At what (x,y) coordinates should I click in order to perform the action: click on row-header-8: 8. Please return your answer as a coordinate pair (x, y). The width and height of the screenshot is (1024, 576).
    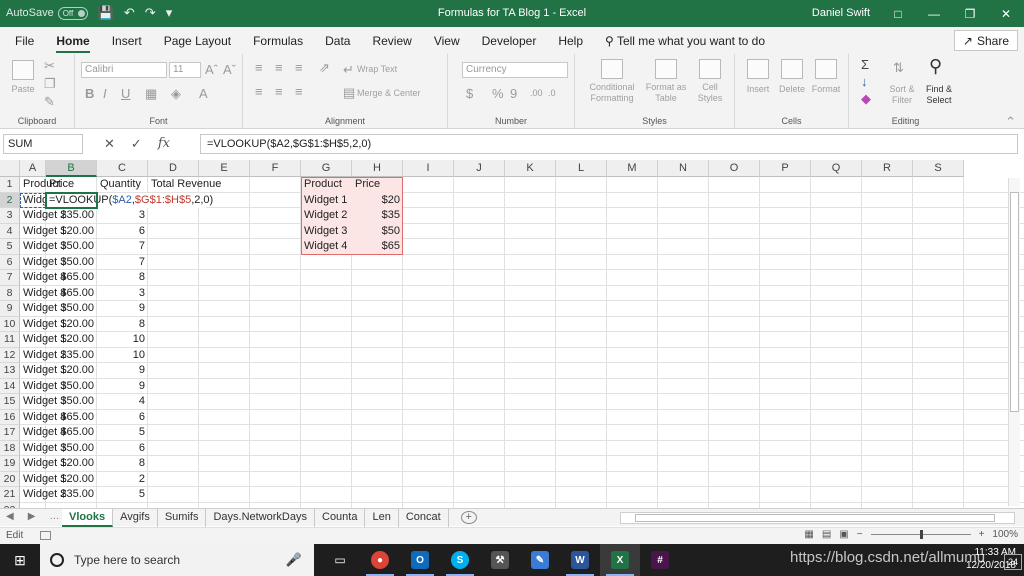
    Looking at the image, I should click on (10, 293).